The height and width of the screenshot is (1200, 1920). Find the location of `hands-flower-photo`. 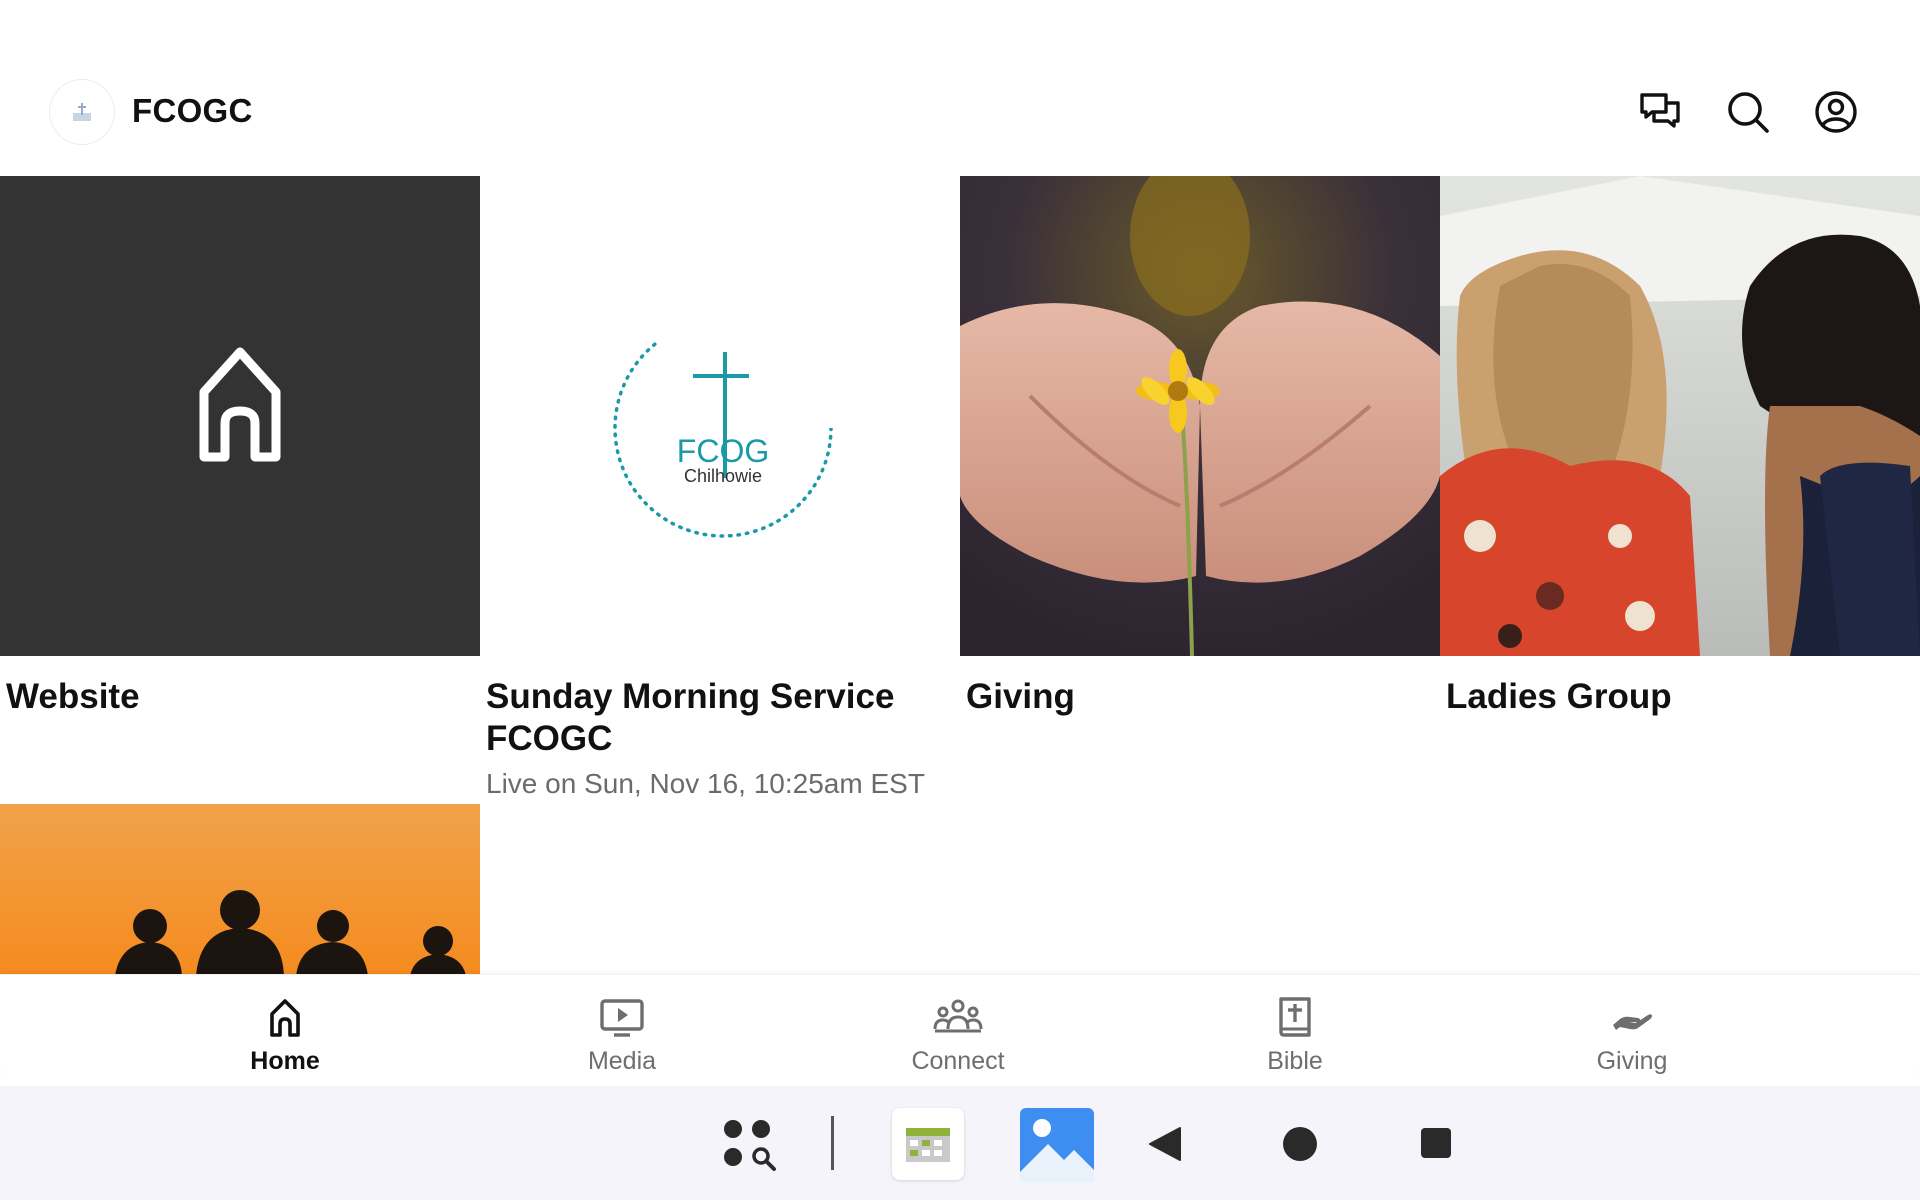

hands-flower-photo is located at coordinates (1200, 416).